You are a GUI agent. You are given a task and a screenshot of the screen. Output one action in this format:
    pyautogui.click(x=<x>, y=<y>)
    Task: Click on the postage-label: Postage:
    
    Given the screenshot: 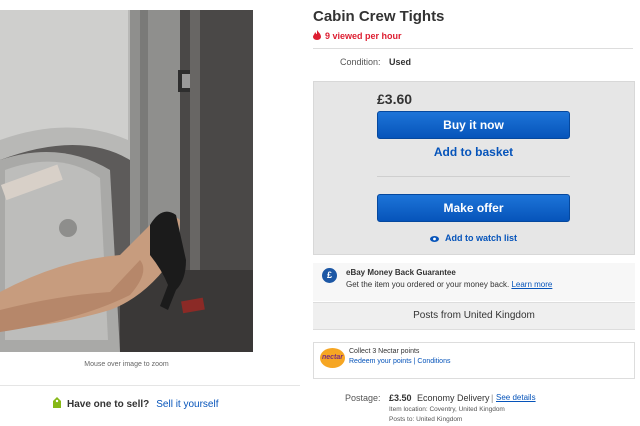 What is the action you would take?
    pyautogui.click(x=363, y=398)
    